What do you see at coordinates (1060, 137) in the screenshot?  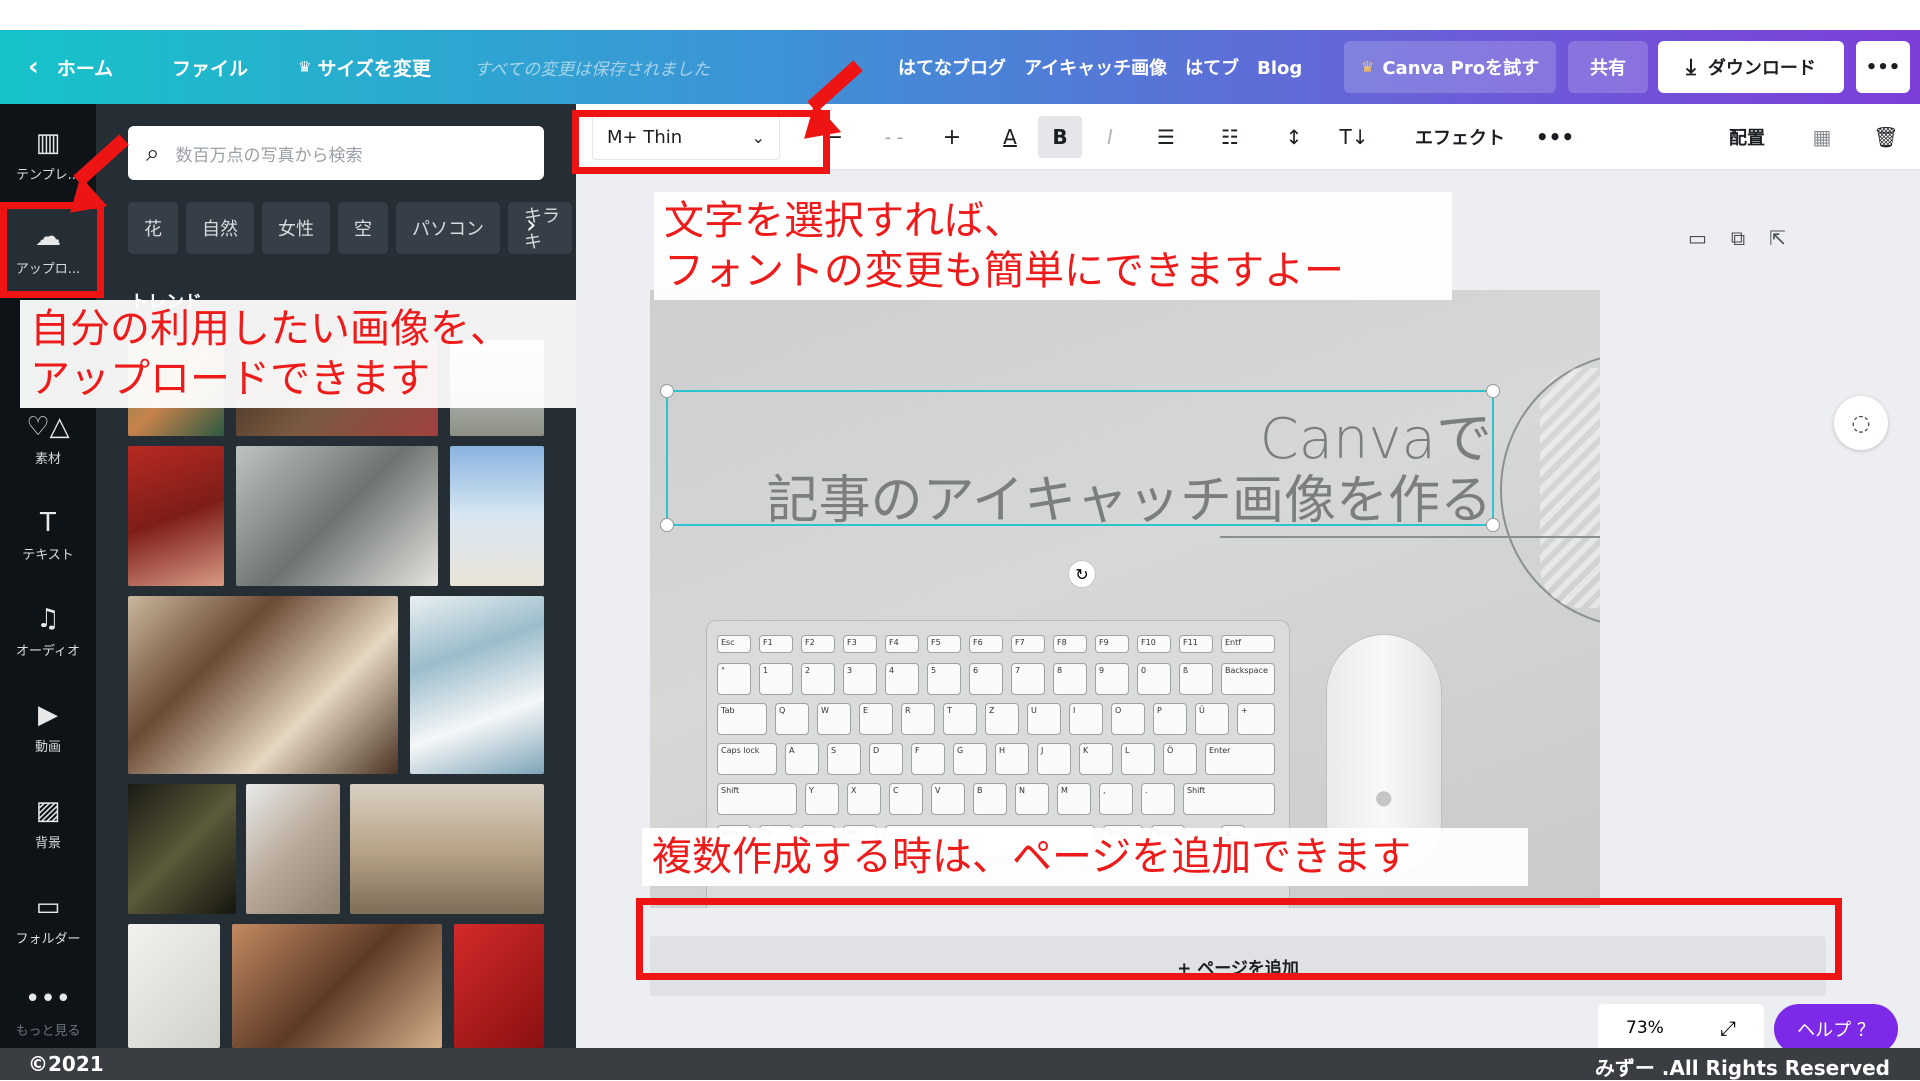 I see `bold-button: B` at bounding box center [1060, 137].